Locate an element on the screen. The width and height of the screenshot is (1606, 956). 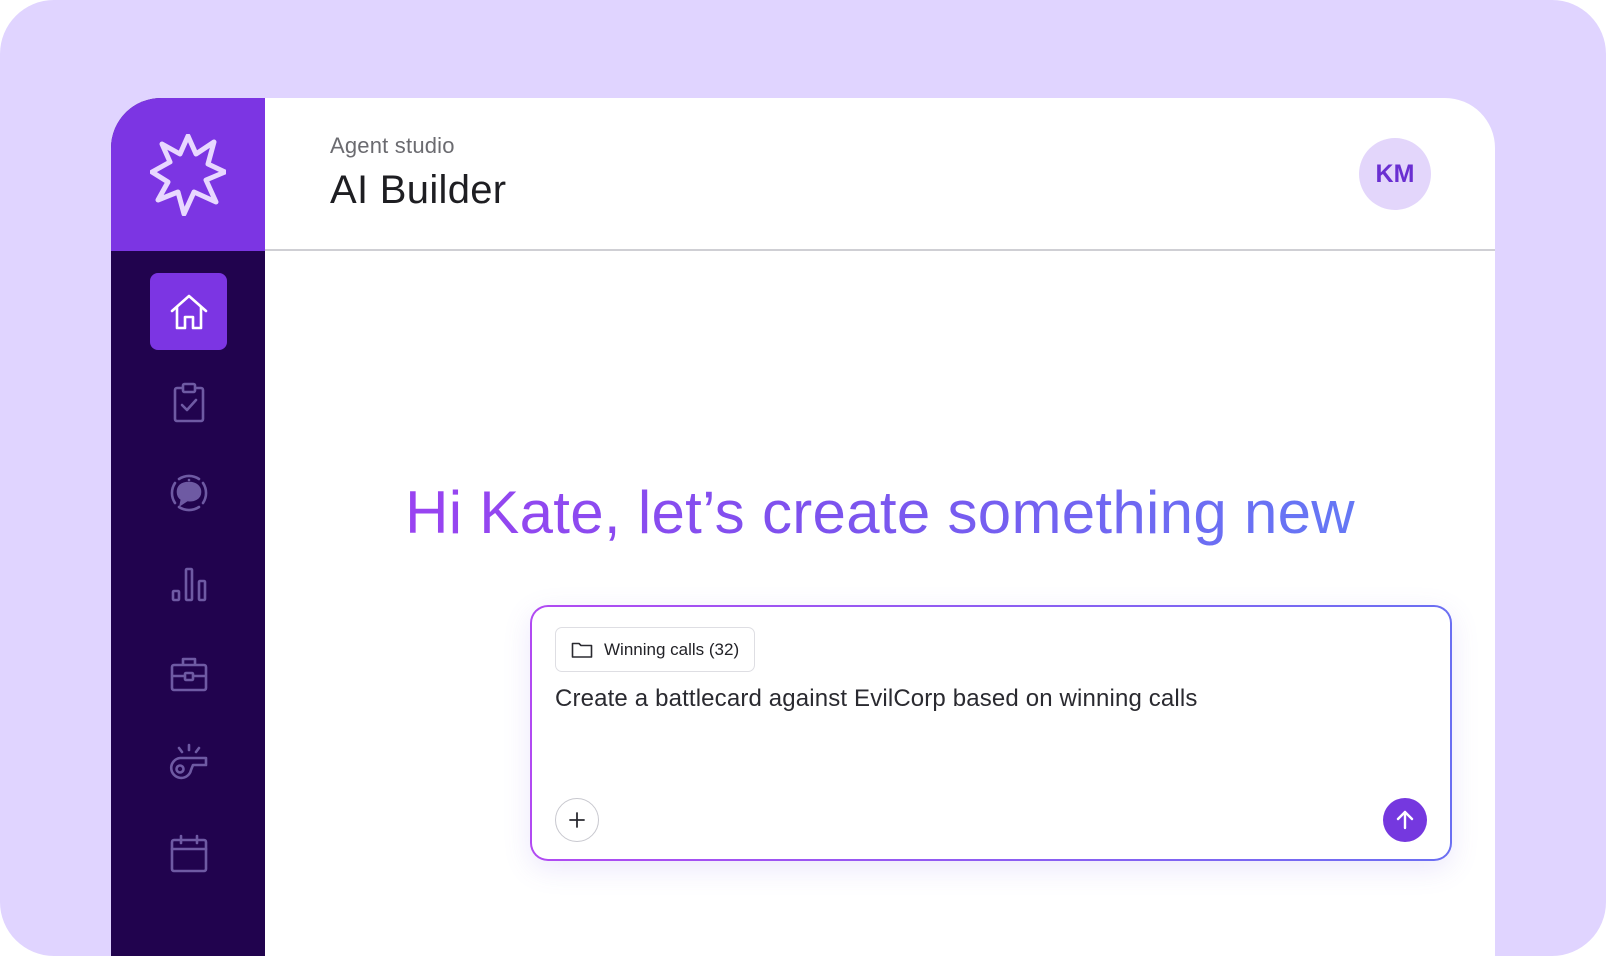
sidebar-item-calendar is located at coordinates (188, 853).